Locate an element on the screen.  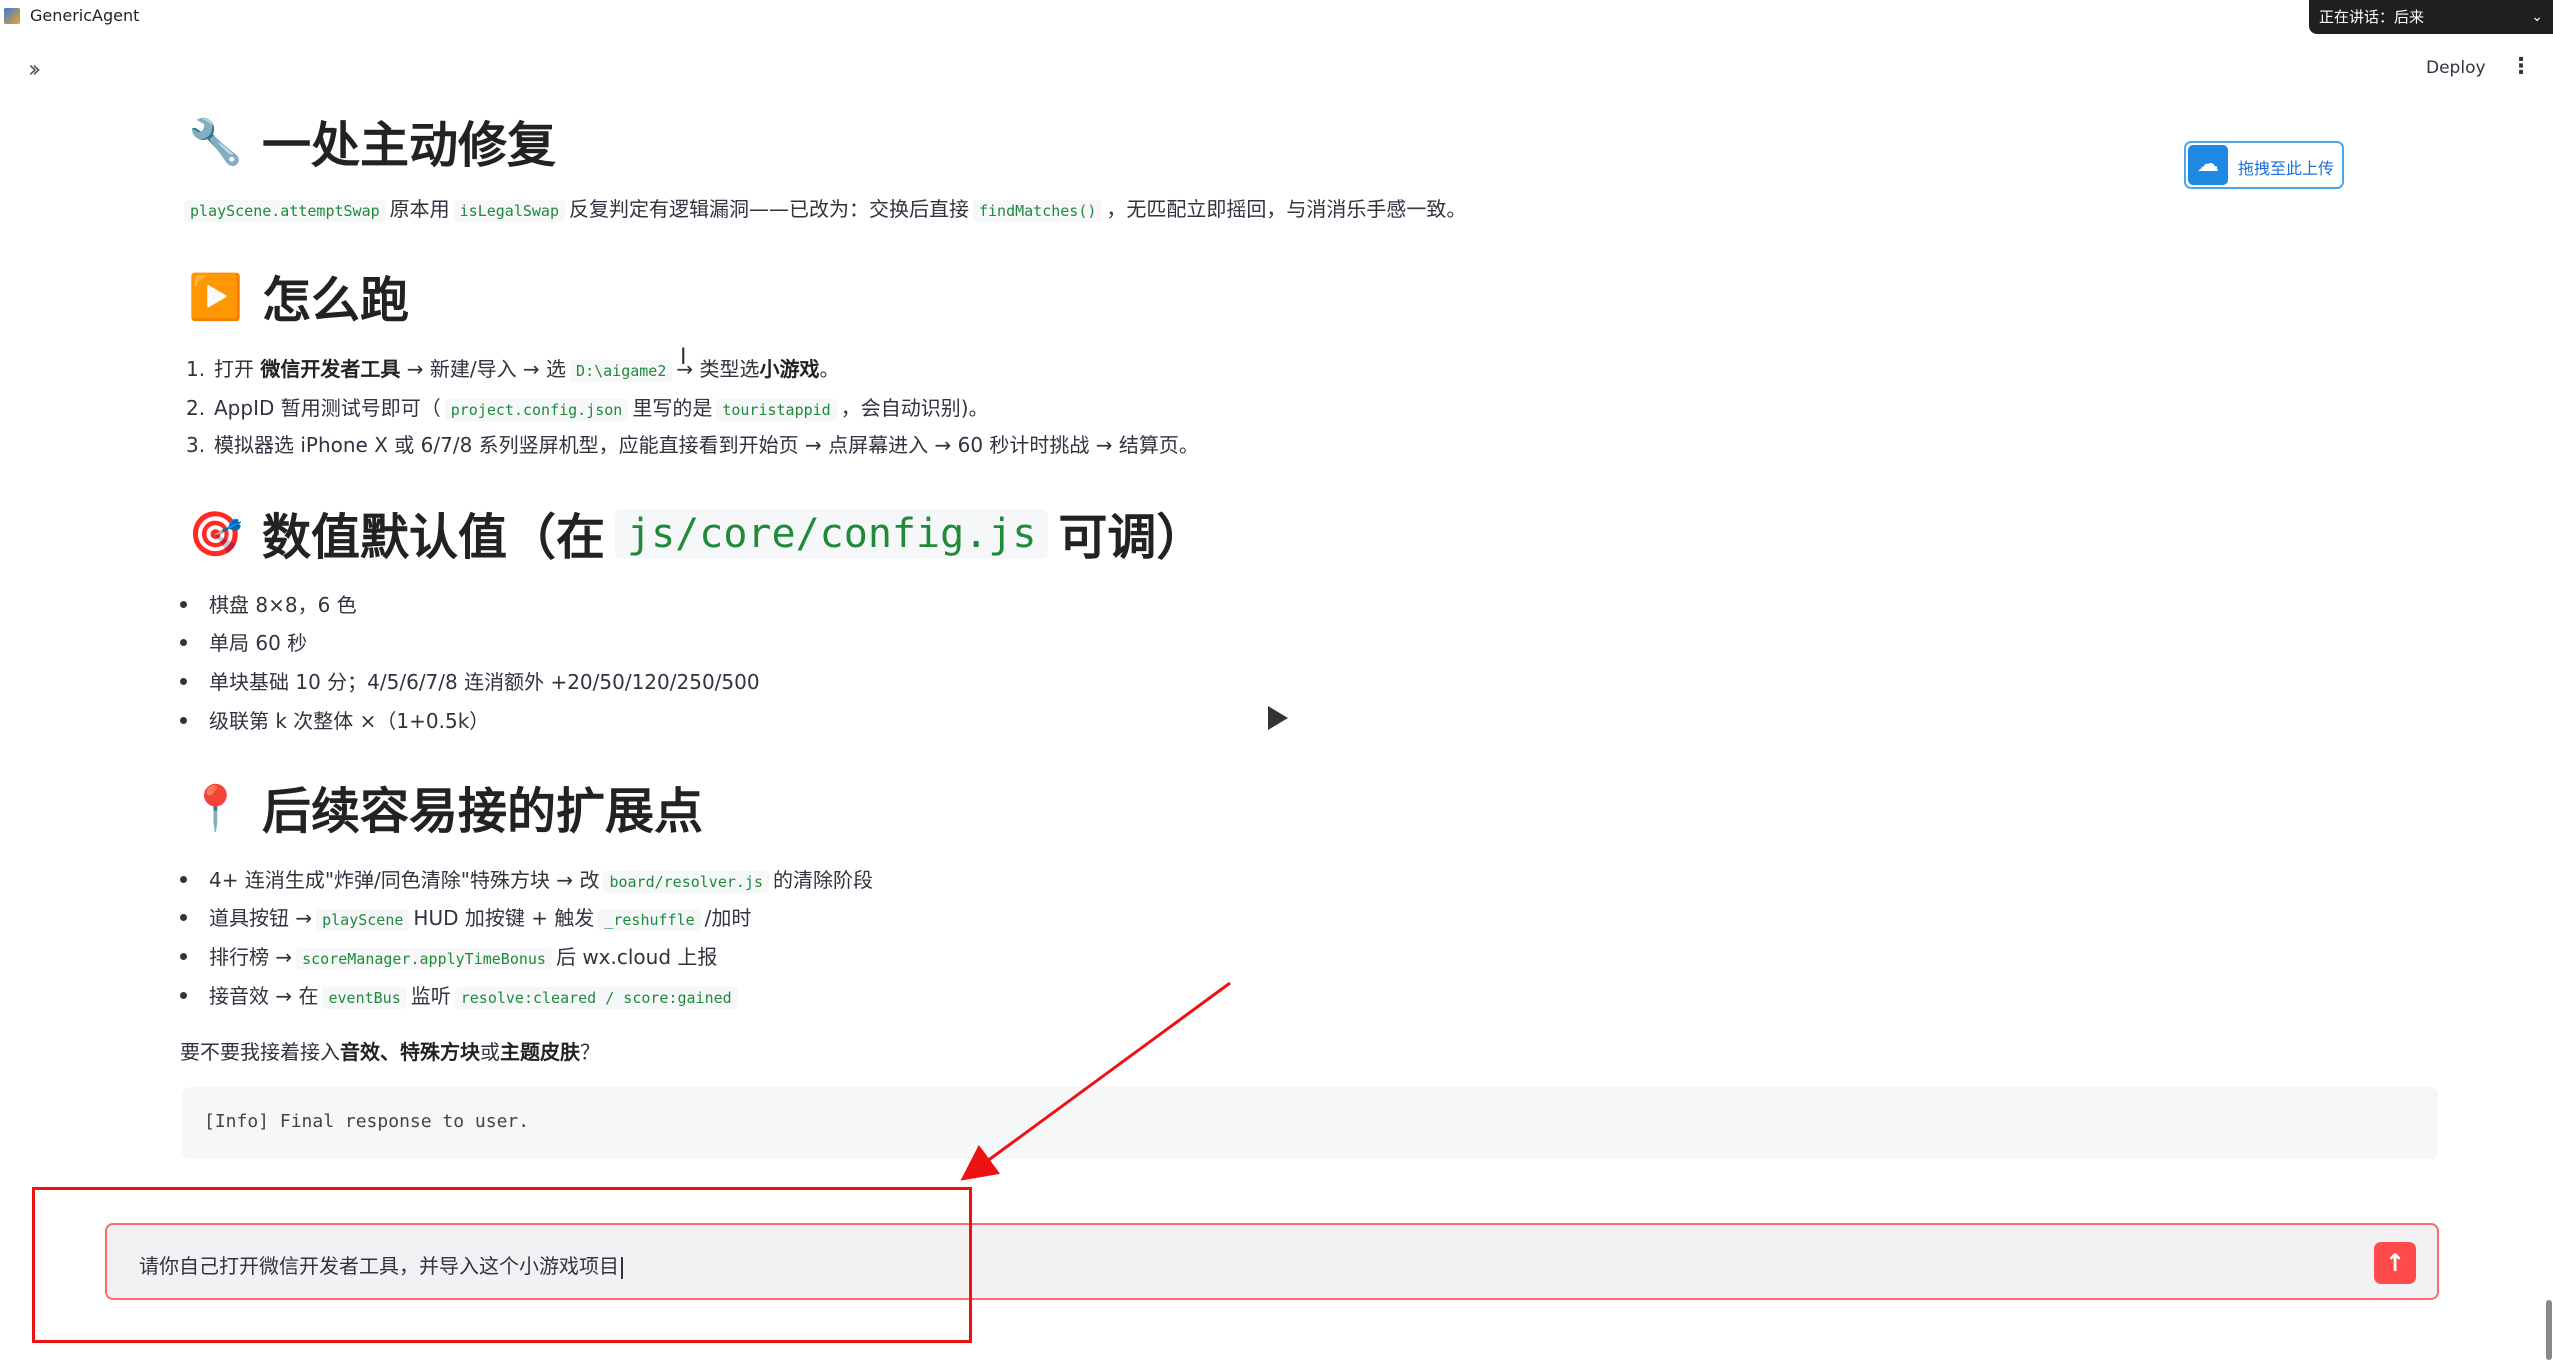
annotation-arrow is located at coordinates (1095, 1081).